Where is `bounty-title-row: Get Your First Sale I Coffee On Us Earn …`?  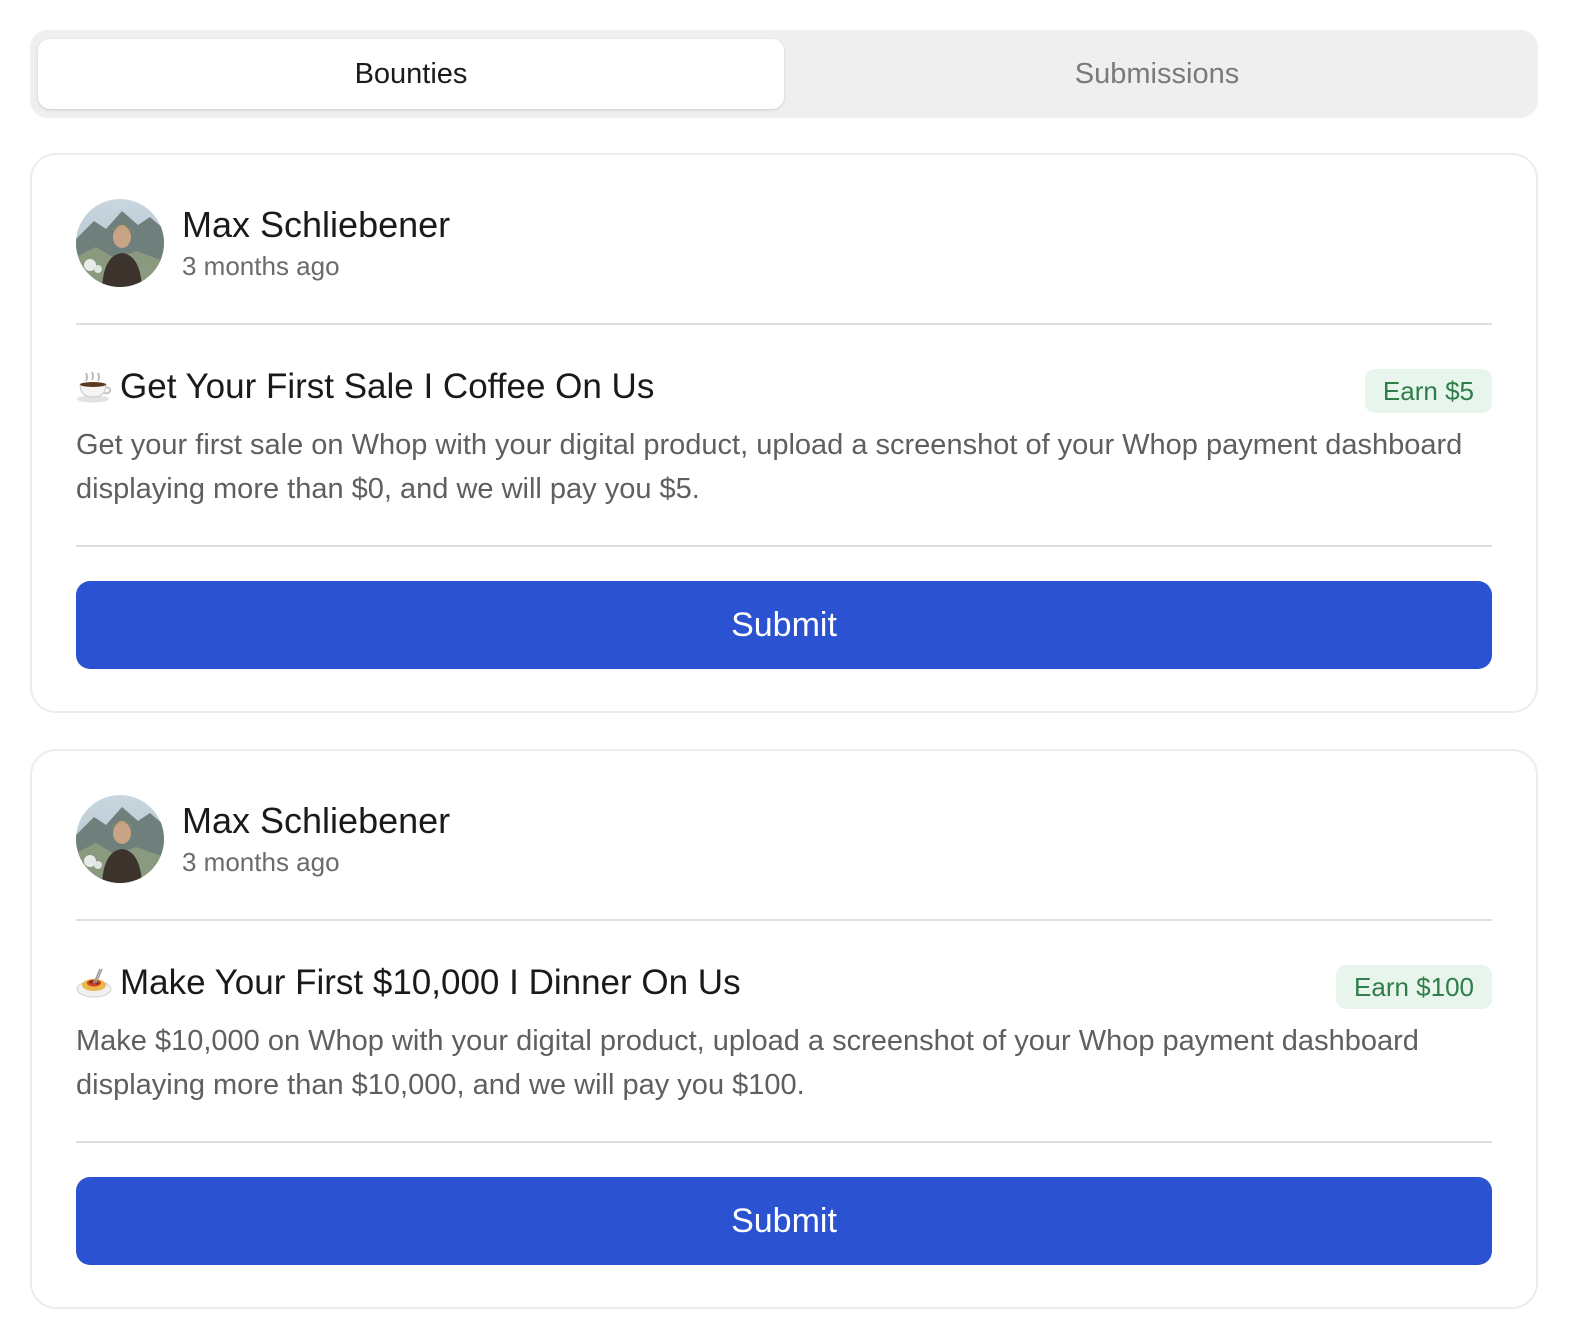 bounty-title-row: Get Your First Sale I Coffee On Us Earn … is located at coordinates (784, 388).